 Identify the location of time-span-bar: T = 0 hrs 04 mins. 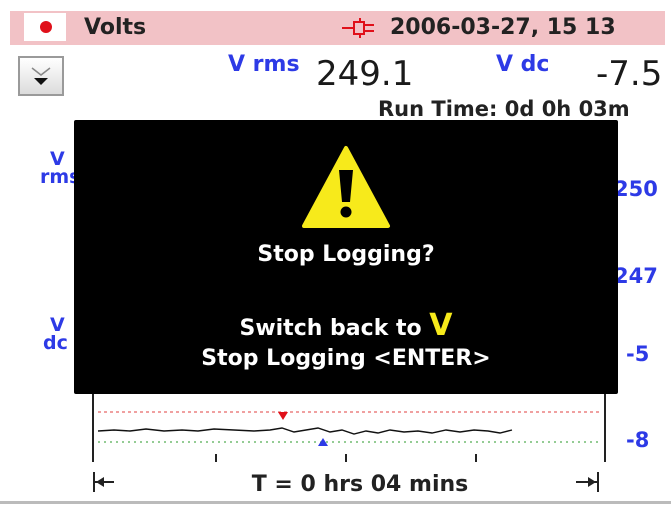
(350, 482).